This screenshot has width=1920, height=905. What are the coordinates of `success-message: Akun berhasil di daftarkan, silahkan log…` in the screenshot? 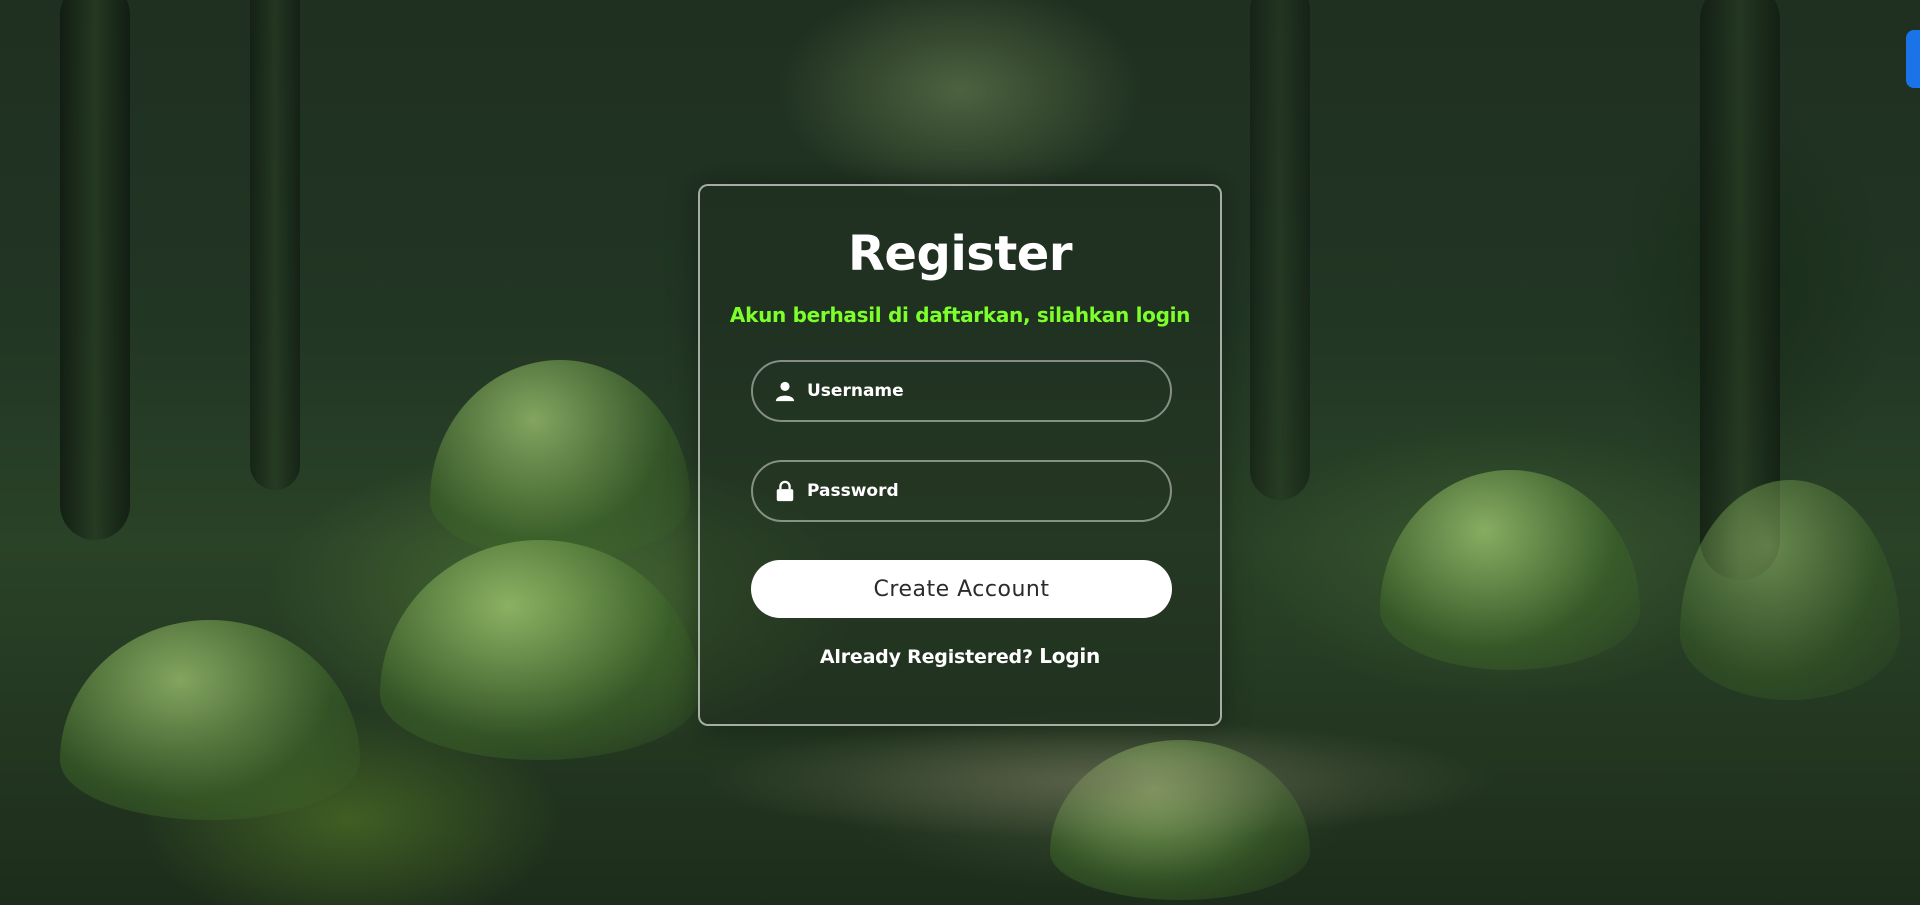 It's located at (960, 314).